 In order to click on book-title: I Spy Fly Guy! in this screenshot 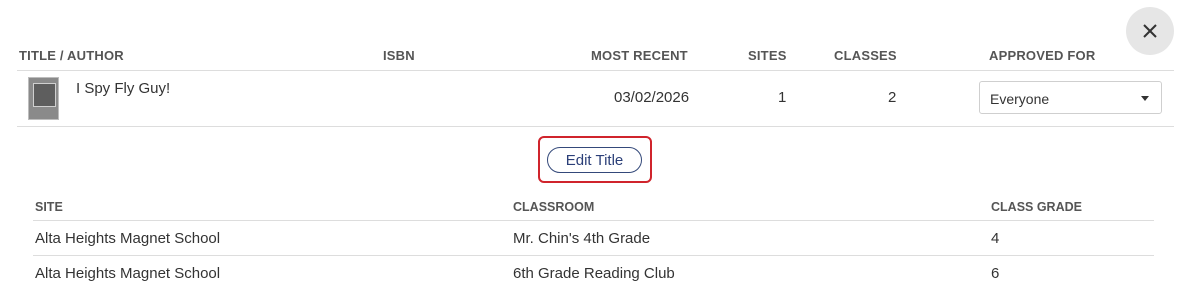, I will do `click(123, 88)`.